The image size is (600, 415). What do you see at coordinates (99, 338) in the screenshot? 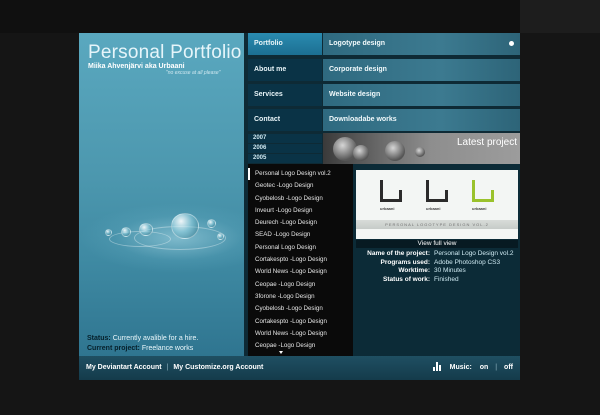
I see `status-label: Status:` at bounding box center [99, 338].